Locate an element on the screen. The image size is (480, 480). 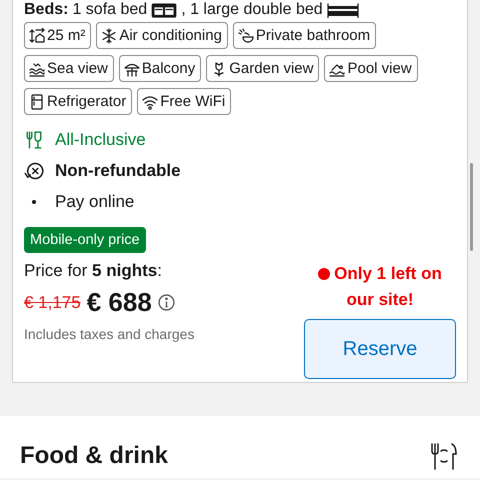
bullet-icon is located at coordinates (34, 202).